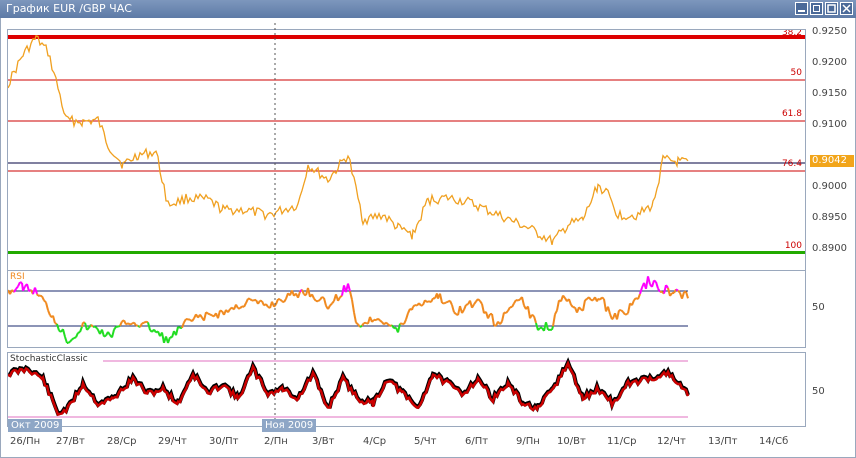  What do you see at coordinates (375, 441) in the screenshot?
I see `day-tick: 4/Ср` at bounding box center [375, 441].